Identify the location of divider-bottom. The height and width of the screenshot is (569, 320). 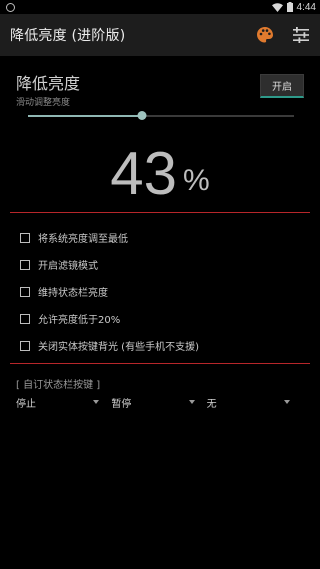
(160, 363).